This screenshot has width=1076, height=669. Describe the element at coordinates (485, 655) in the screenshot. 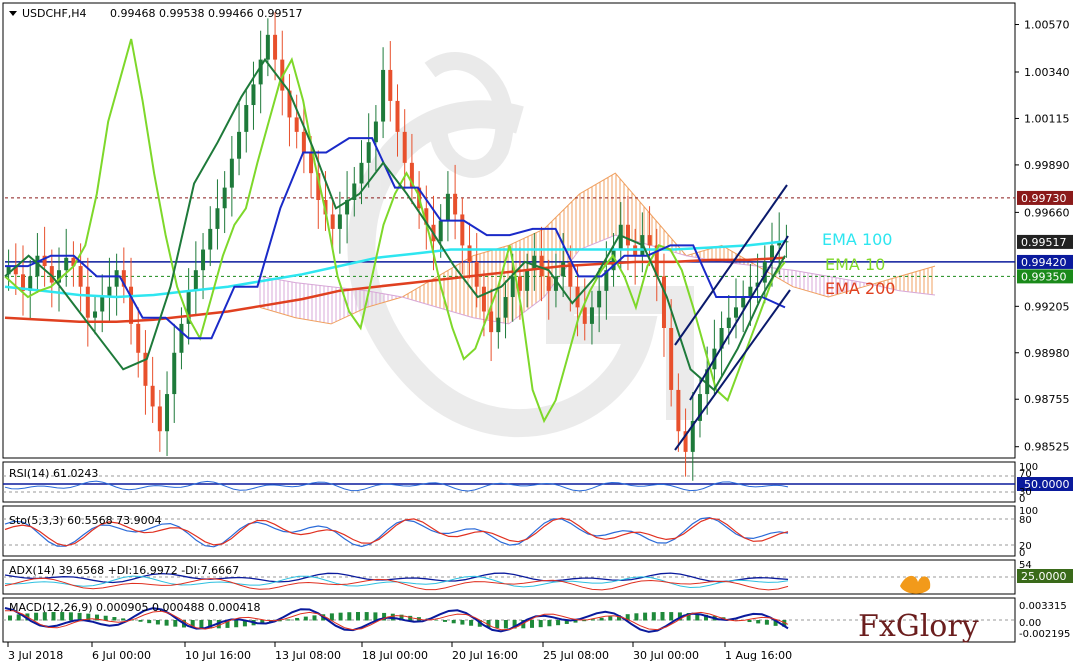

I see `time-tick-label: 20 Jul 16:00` at that location.